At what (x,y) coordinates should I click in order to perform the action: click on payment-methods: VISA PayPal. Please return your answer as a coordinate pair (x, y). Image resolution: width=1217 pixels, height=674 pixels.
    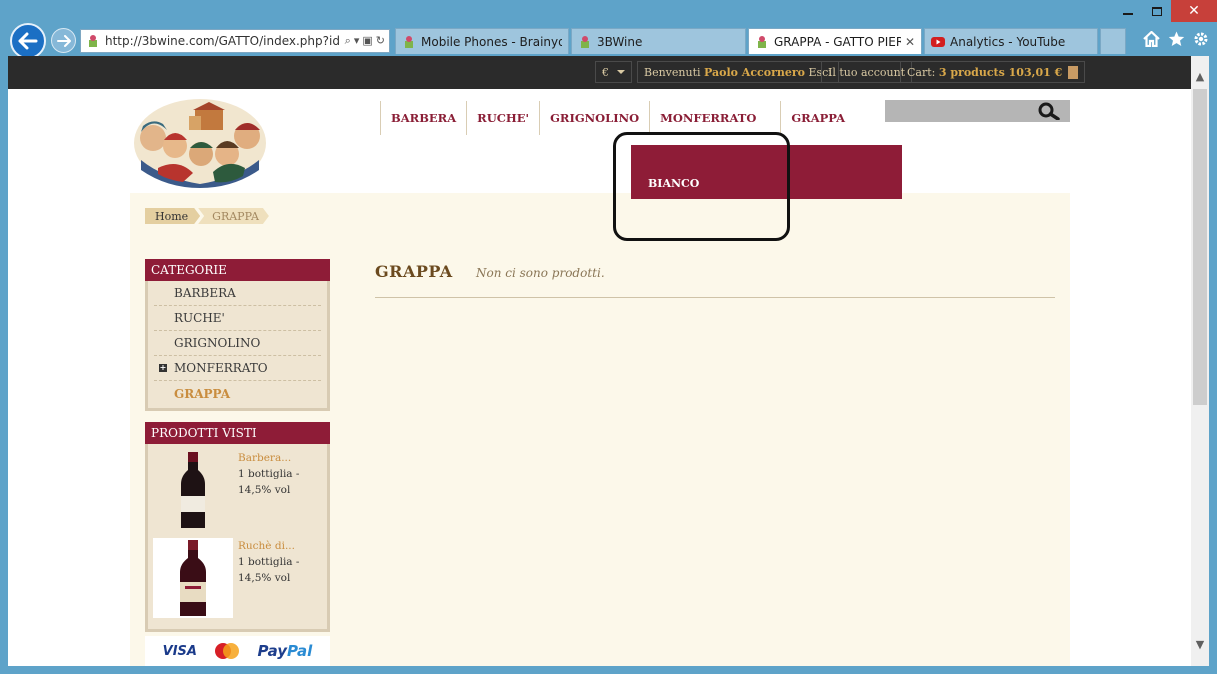
    Looking at the image, I should click on (237, 651).